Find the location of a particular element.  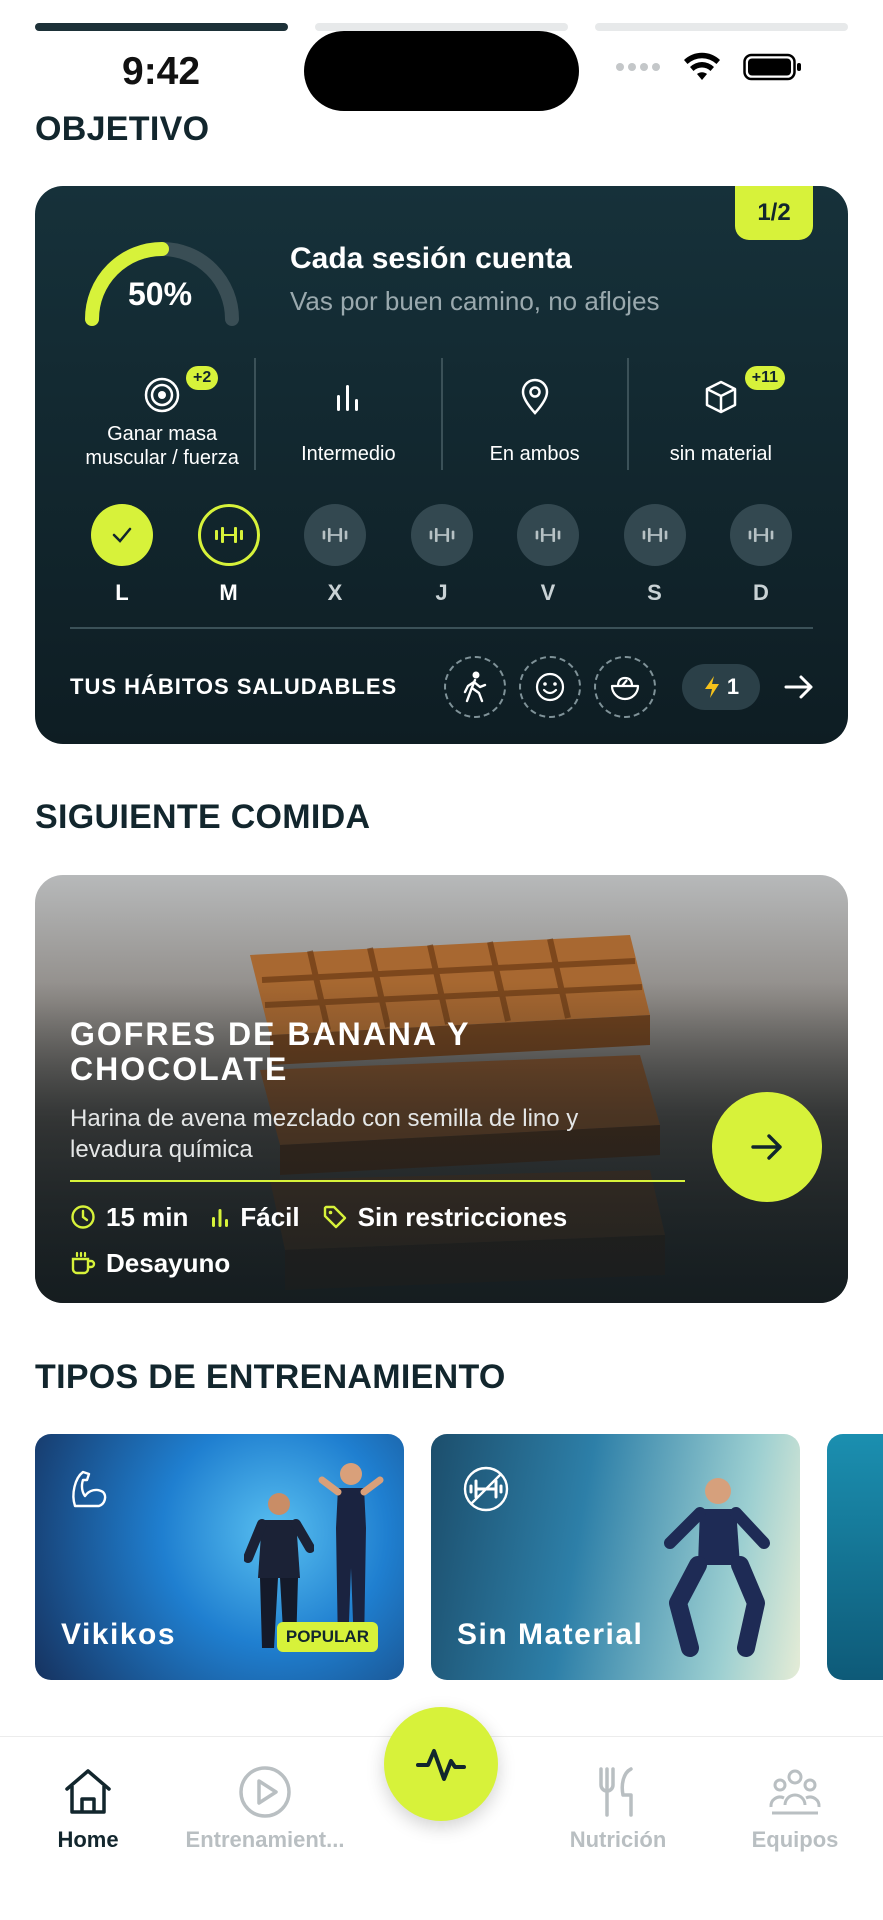

check-icon is located at coordinates (122, 535).